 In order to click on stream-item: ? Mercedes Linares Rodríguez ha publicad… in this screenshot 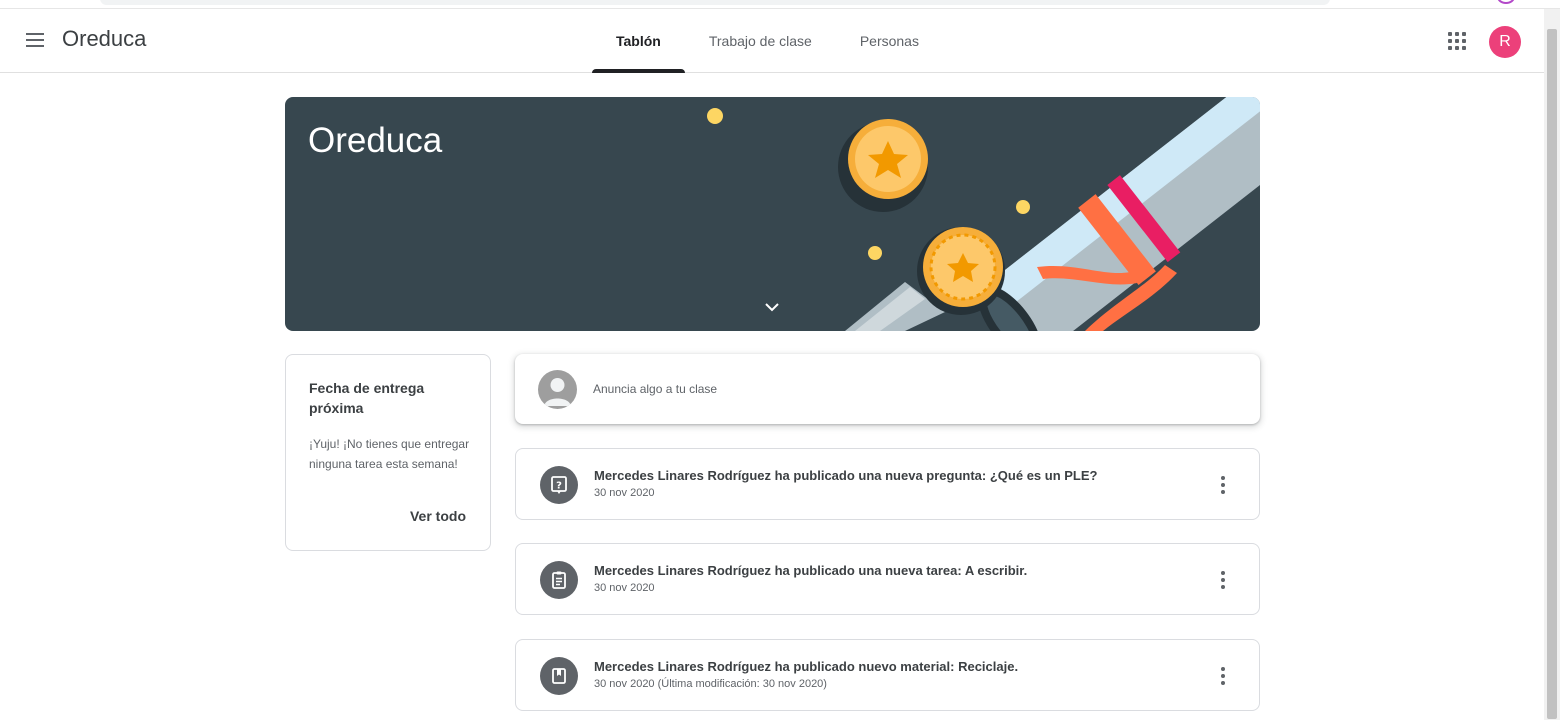, I will do `click(887, 484)`.